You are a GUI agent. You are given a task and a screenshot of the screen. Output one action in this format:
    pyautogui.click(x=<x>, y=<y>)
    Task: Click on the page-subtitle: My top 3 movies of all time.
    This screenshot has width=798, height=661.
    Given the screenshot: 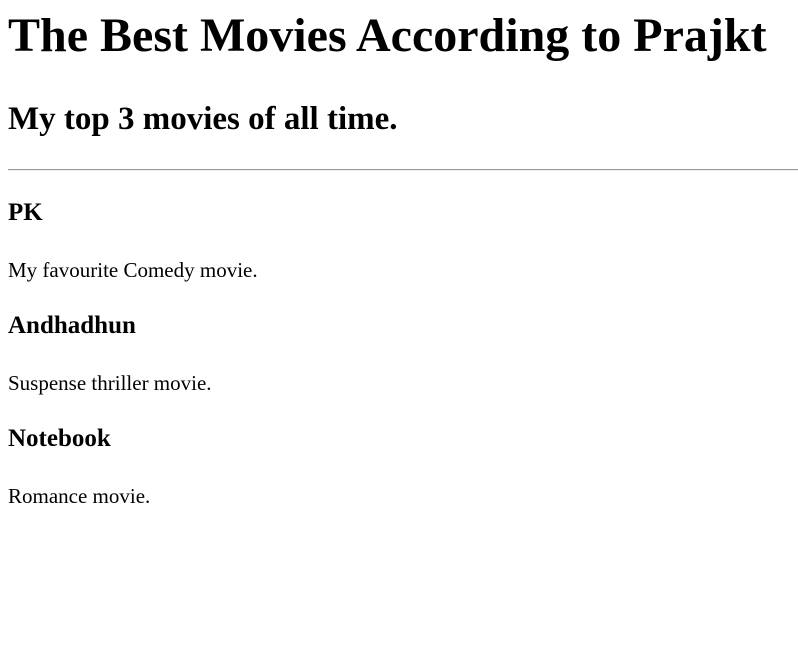 What is the action you would take?
    pyautogui.click(x=203, y=119)
    